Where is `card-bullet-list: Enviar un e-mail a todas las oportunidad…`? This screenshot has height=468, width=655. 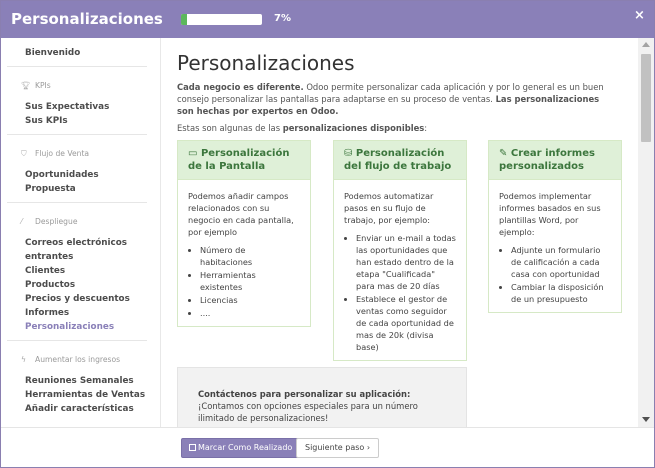
card-bullet-list: Enviar un e-mail a todas las oportunidad… is located at coordinates (400, 292).